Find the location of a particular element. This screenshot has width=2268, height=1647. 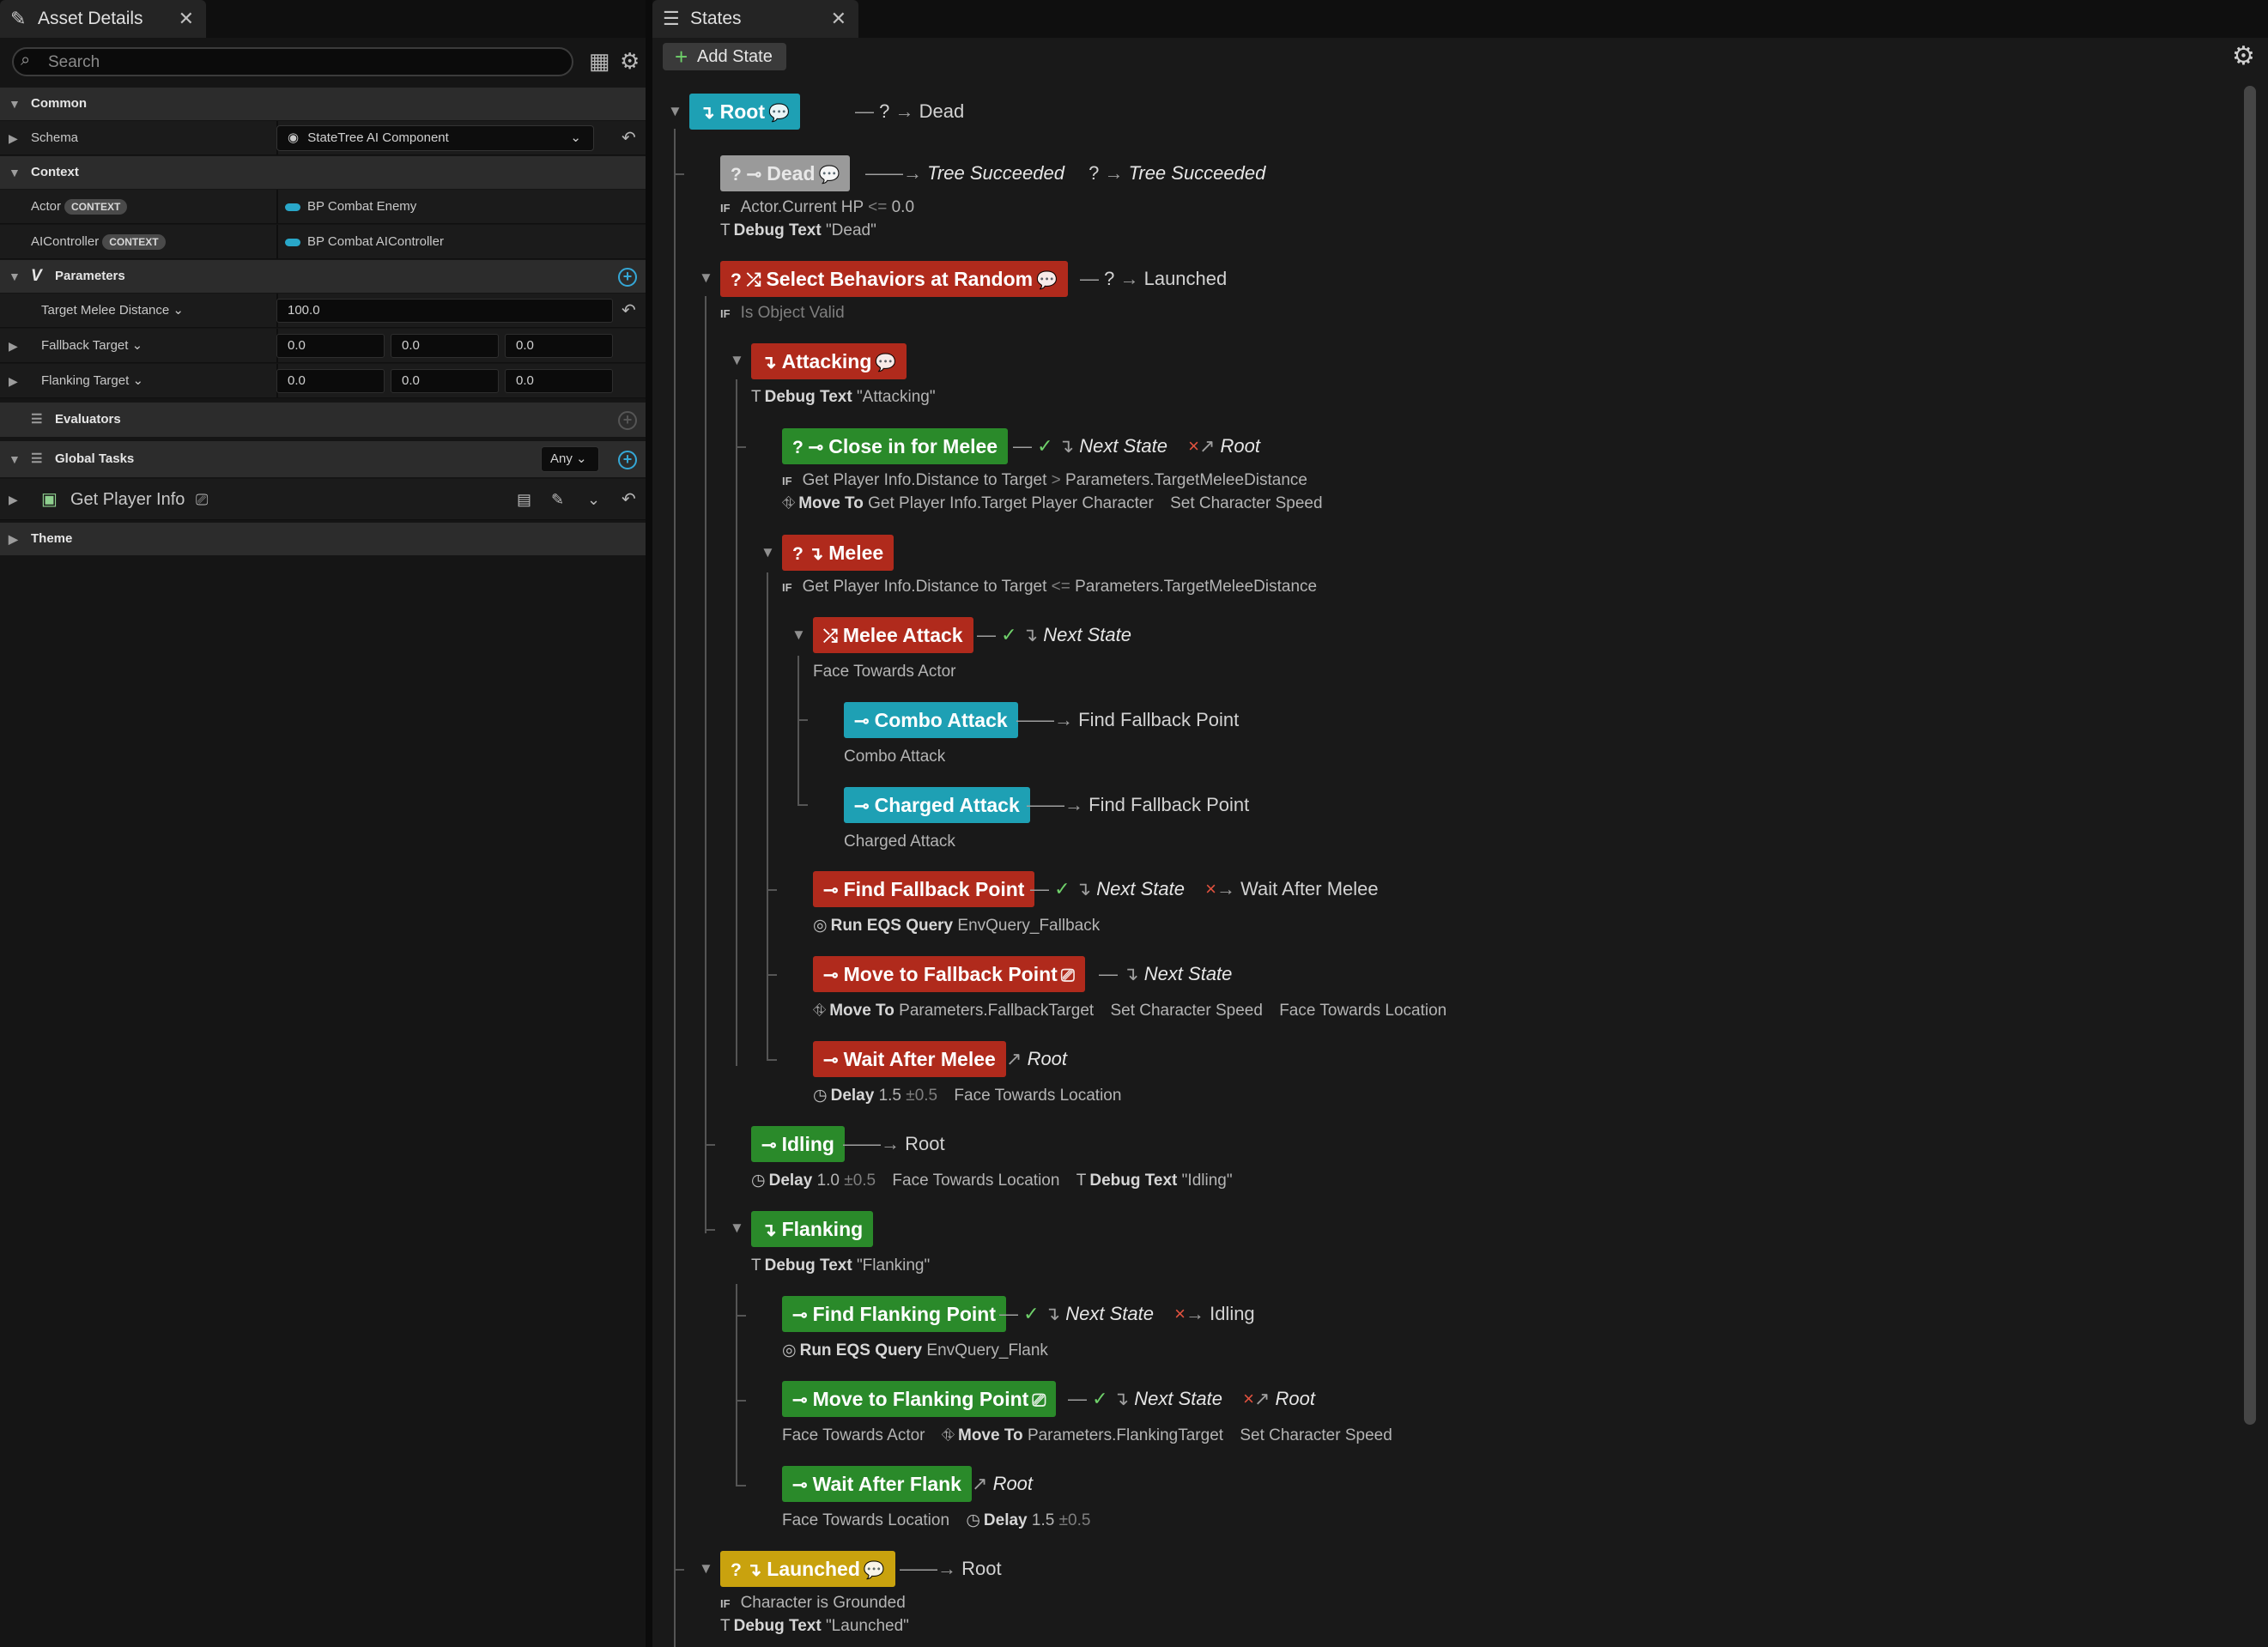

state-melee-attack: ⤮ Melee Attack is located at coordinates (893, 635).